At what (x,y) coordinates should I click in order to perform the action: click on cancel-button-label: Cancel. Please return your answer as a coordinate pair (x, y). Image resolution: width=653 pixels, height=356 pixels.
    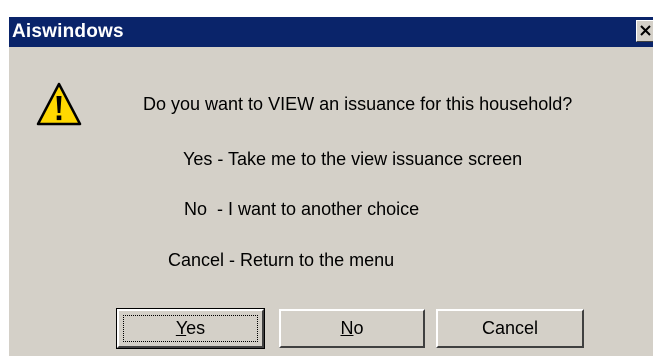
    Looking at the image, I should click on (510, 328).